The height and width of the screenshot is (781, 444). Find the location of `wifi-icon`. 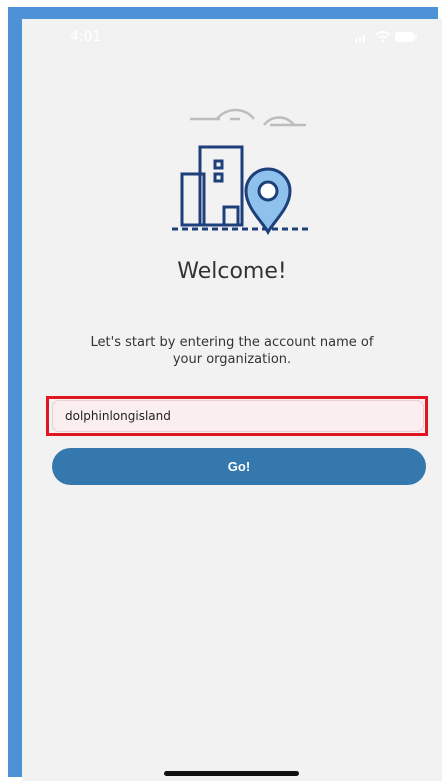

wifi-icon is located at coordinates (383, 37).